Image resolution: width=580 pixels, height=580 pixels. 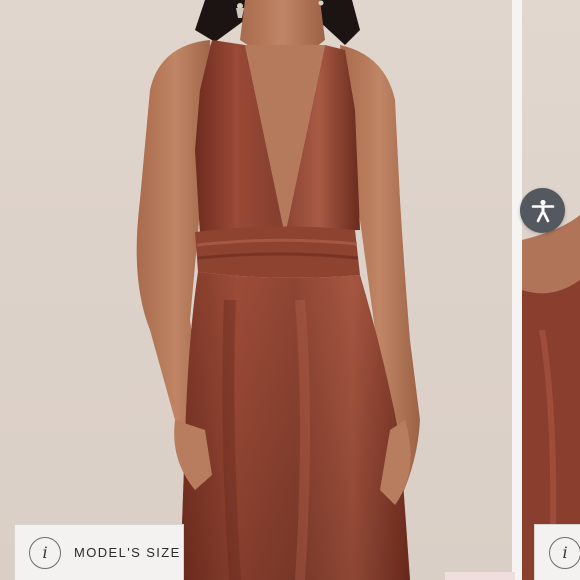 I want to click on accessibility-person-icon, so click(x=542, y=210).